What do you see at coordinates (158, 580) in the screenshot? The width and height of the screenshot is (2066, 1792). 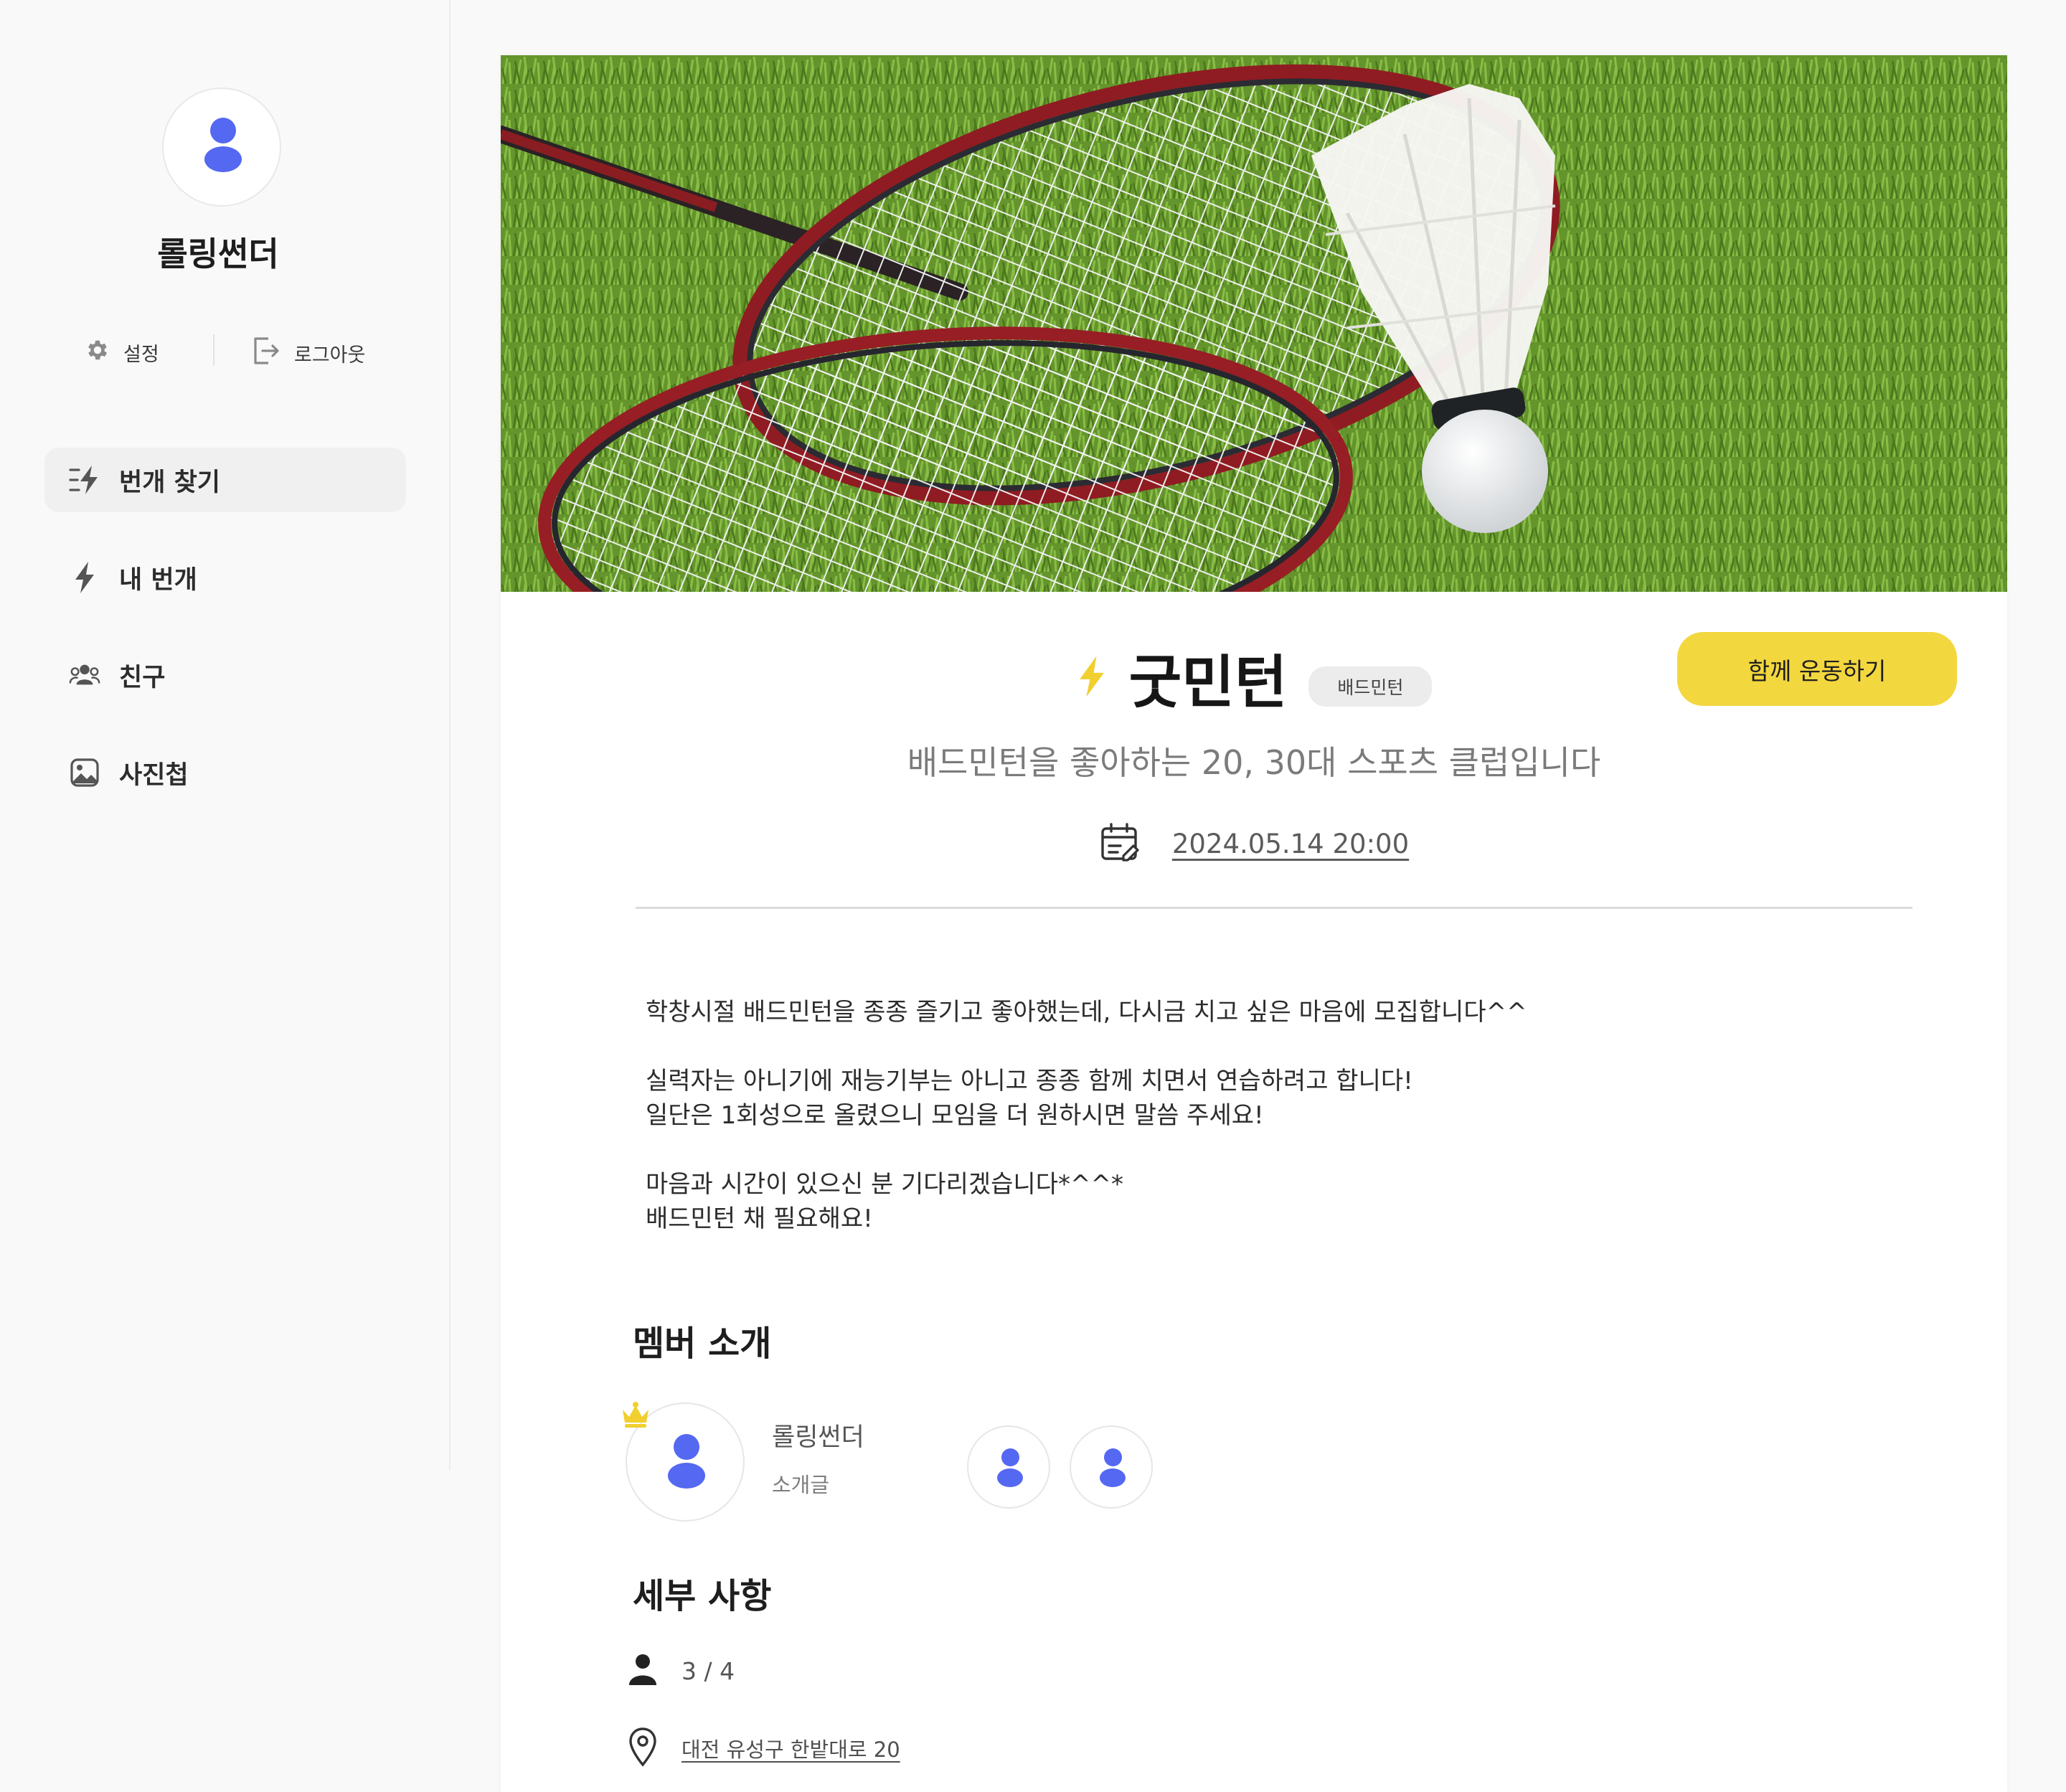 I see `nav-label: 내 번개` at bounding box center [158, 580].